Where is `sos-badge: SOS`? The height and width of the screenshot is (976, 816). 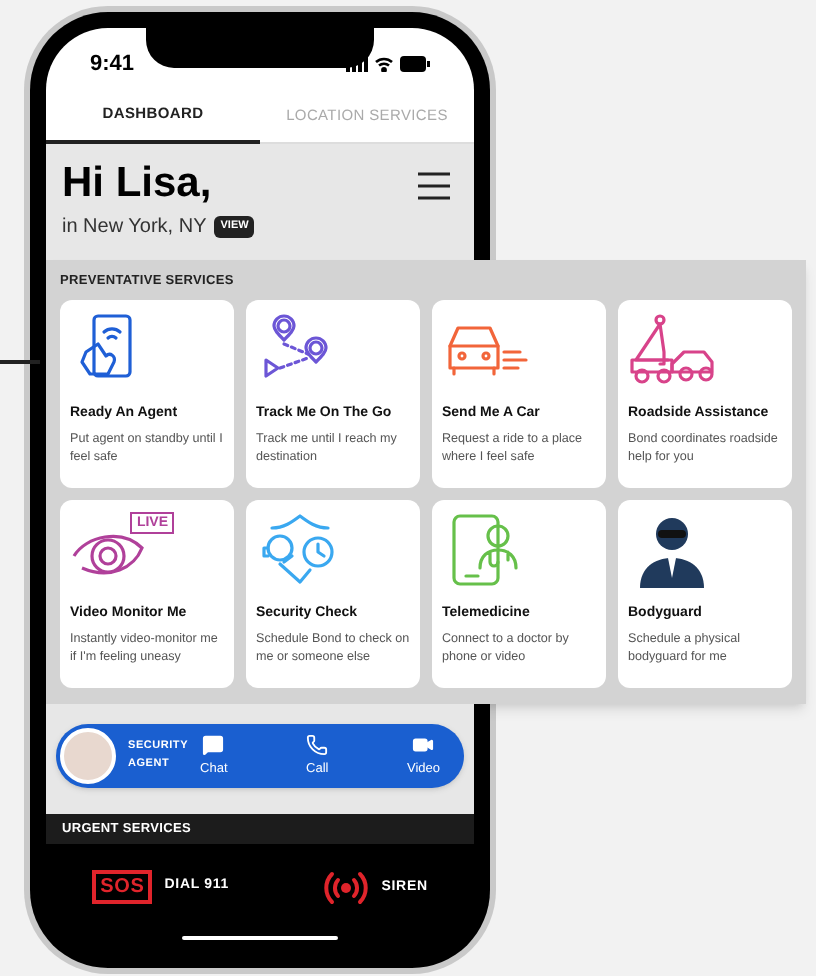 sos-badge: SOS is located at coordinates (122, 887).